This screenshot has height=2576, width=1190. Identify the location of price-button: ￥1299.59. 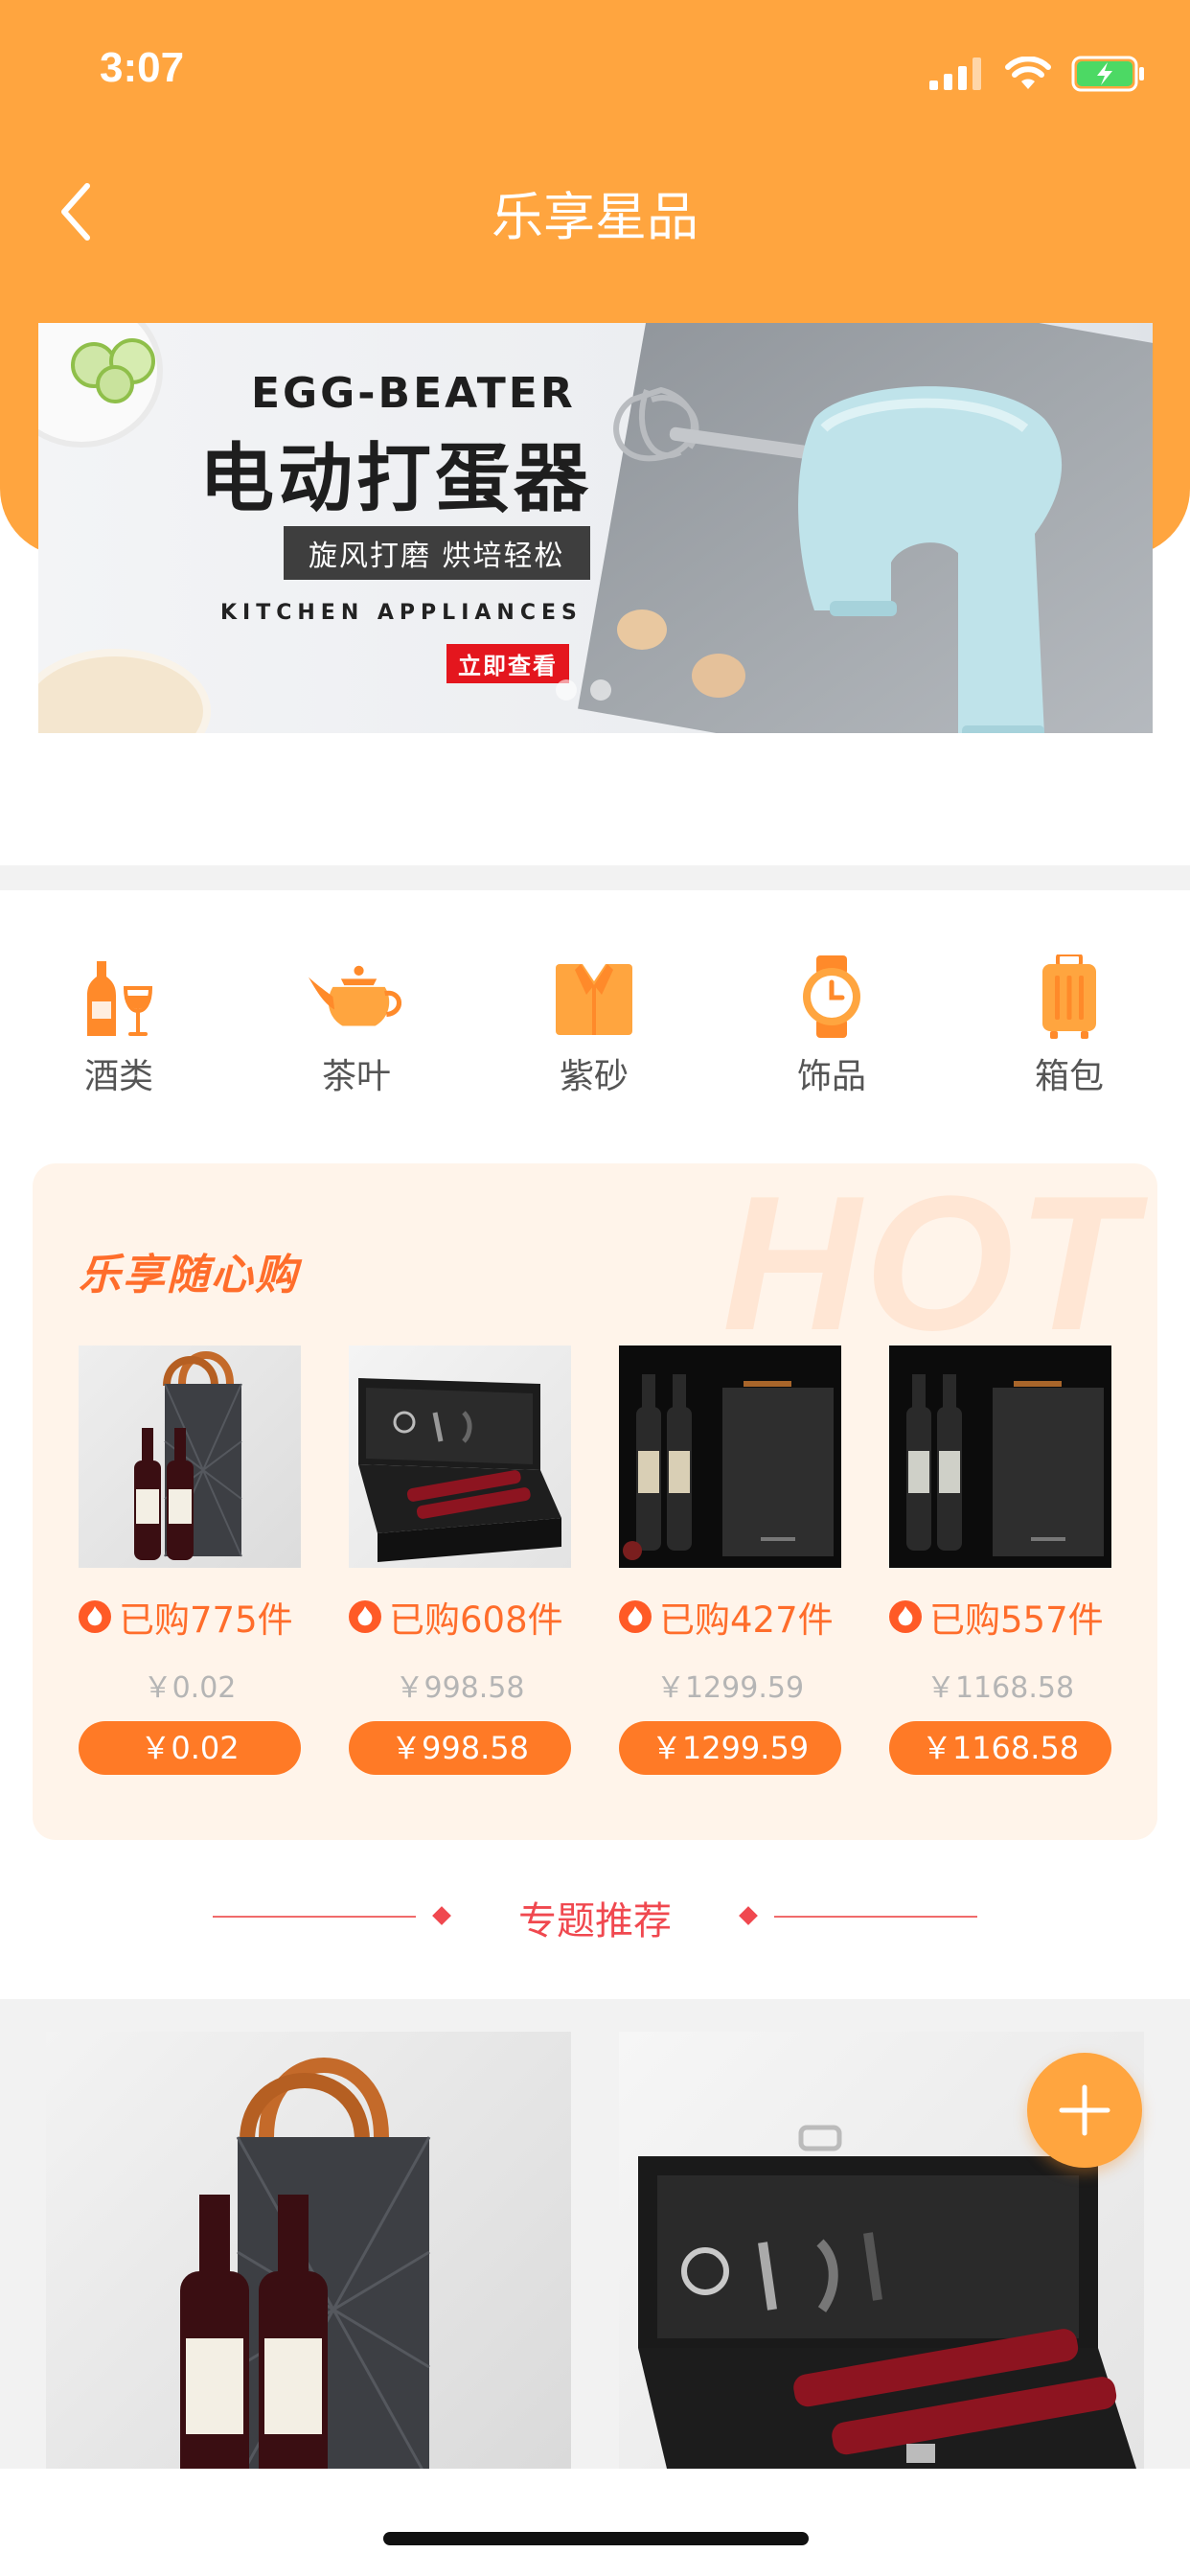
(730, 1748).